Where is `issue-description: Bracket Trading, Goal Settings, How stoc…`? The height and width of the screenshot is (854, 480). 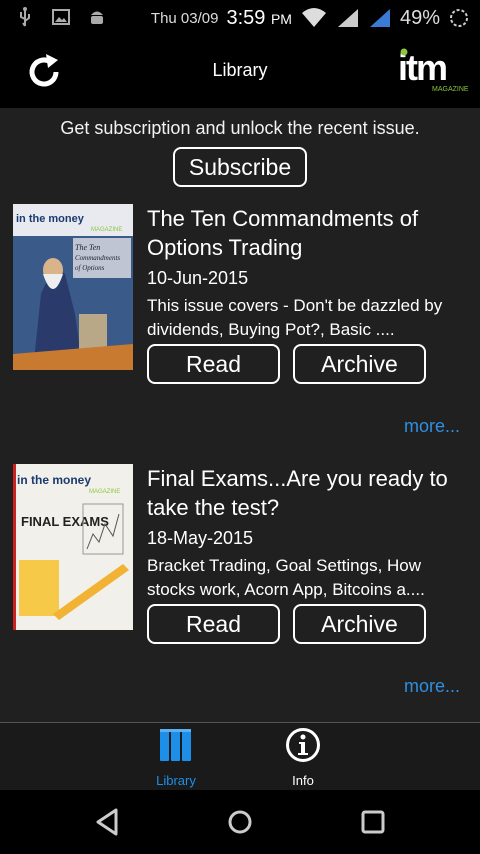
issue-description: Bracket Trading, Goal Settings, How stoc… is located at coordinates (286, 577).